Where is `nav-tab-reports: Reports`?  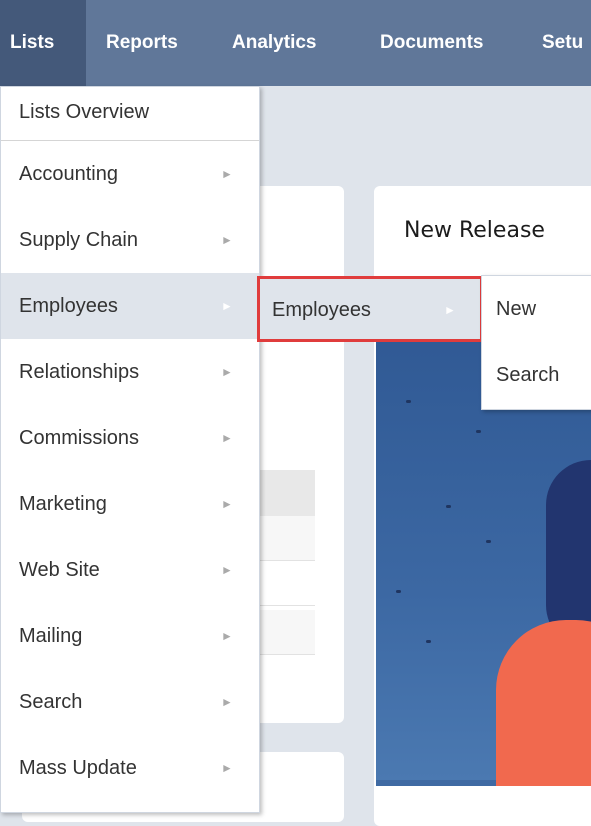
nav-tab-reports: Reports is located at coordinates (152, 43).